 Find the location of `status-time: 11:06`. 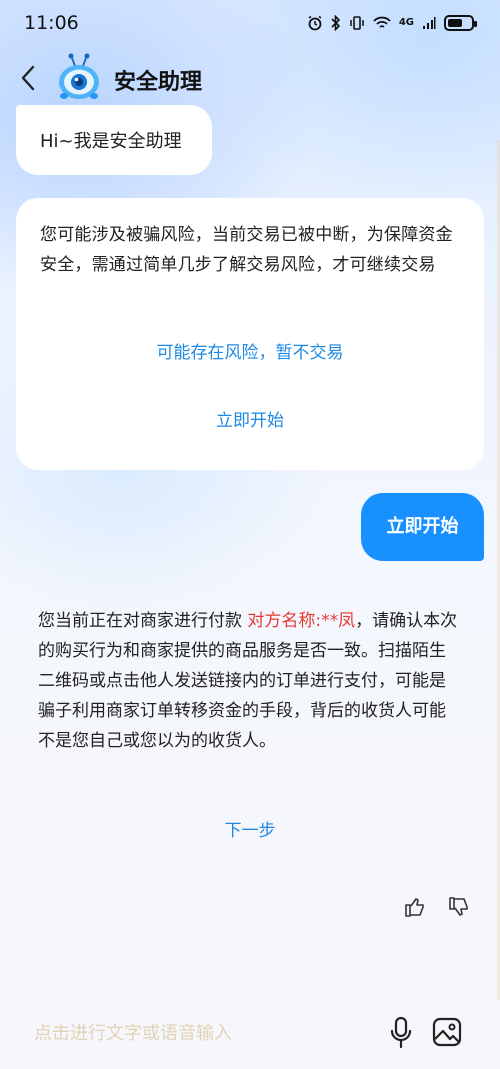

status-time: 11:06 is located at coordinates (51, 23).